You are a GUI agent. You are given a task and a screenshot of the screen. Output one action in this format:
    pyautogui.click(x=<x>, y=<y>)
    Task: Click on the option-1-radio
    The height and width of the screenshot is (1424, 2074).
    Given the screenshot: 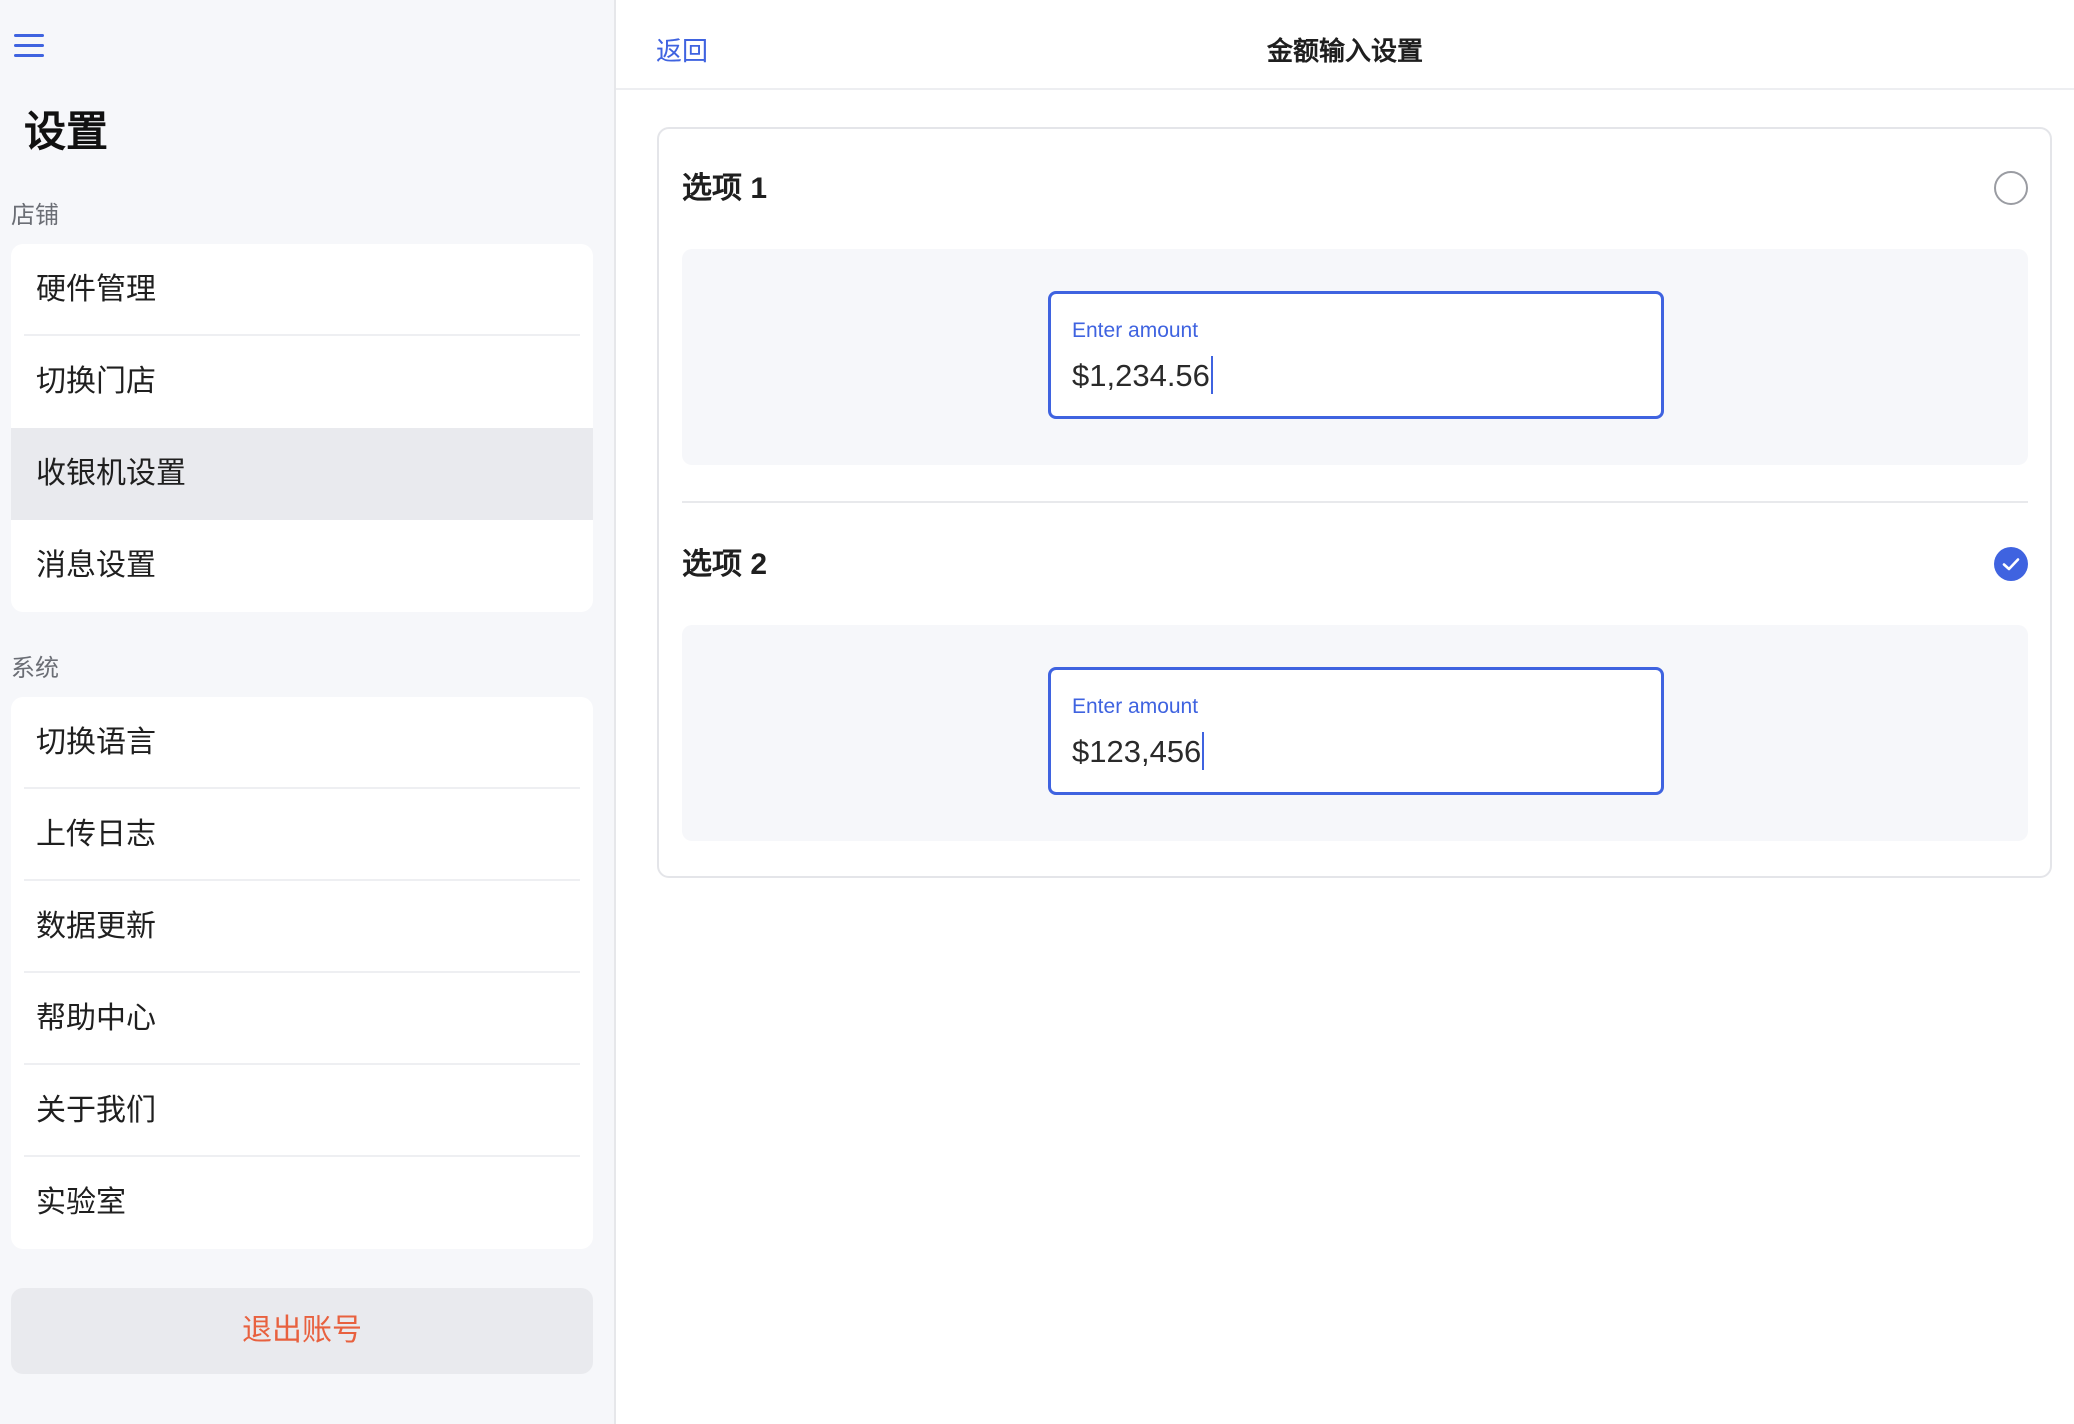 What is the action you would take?
    pyautogui.click(x=2011, y=188)
    